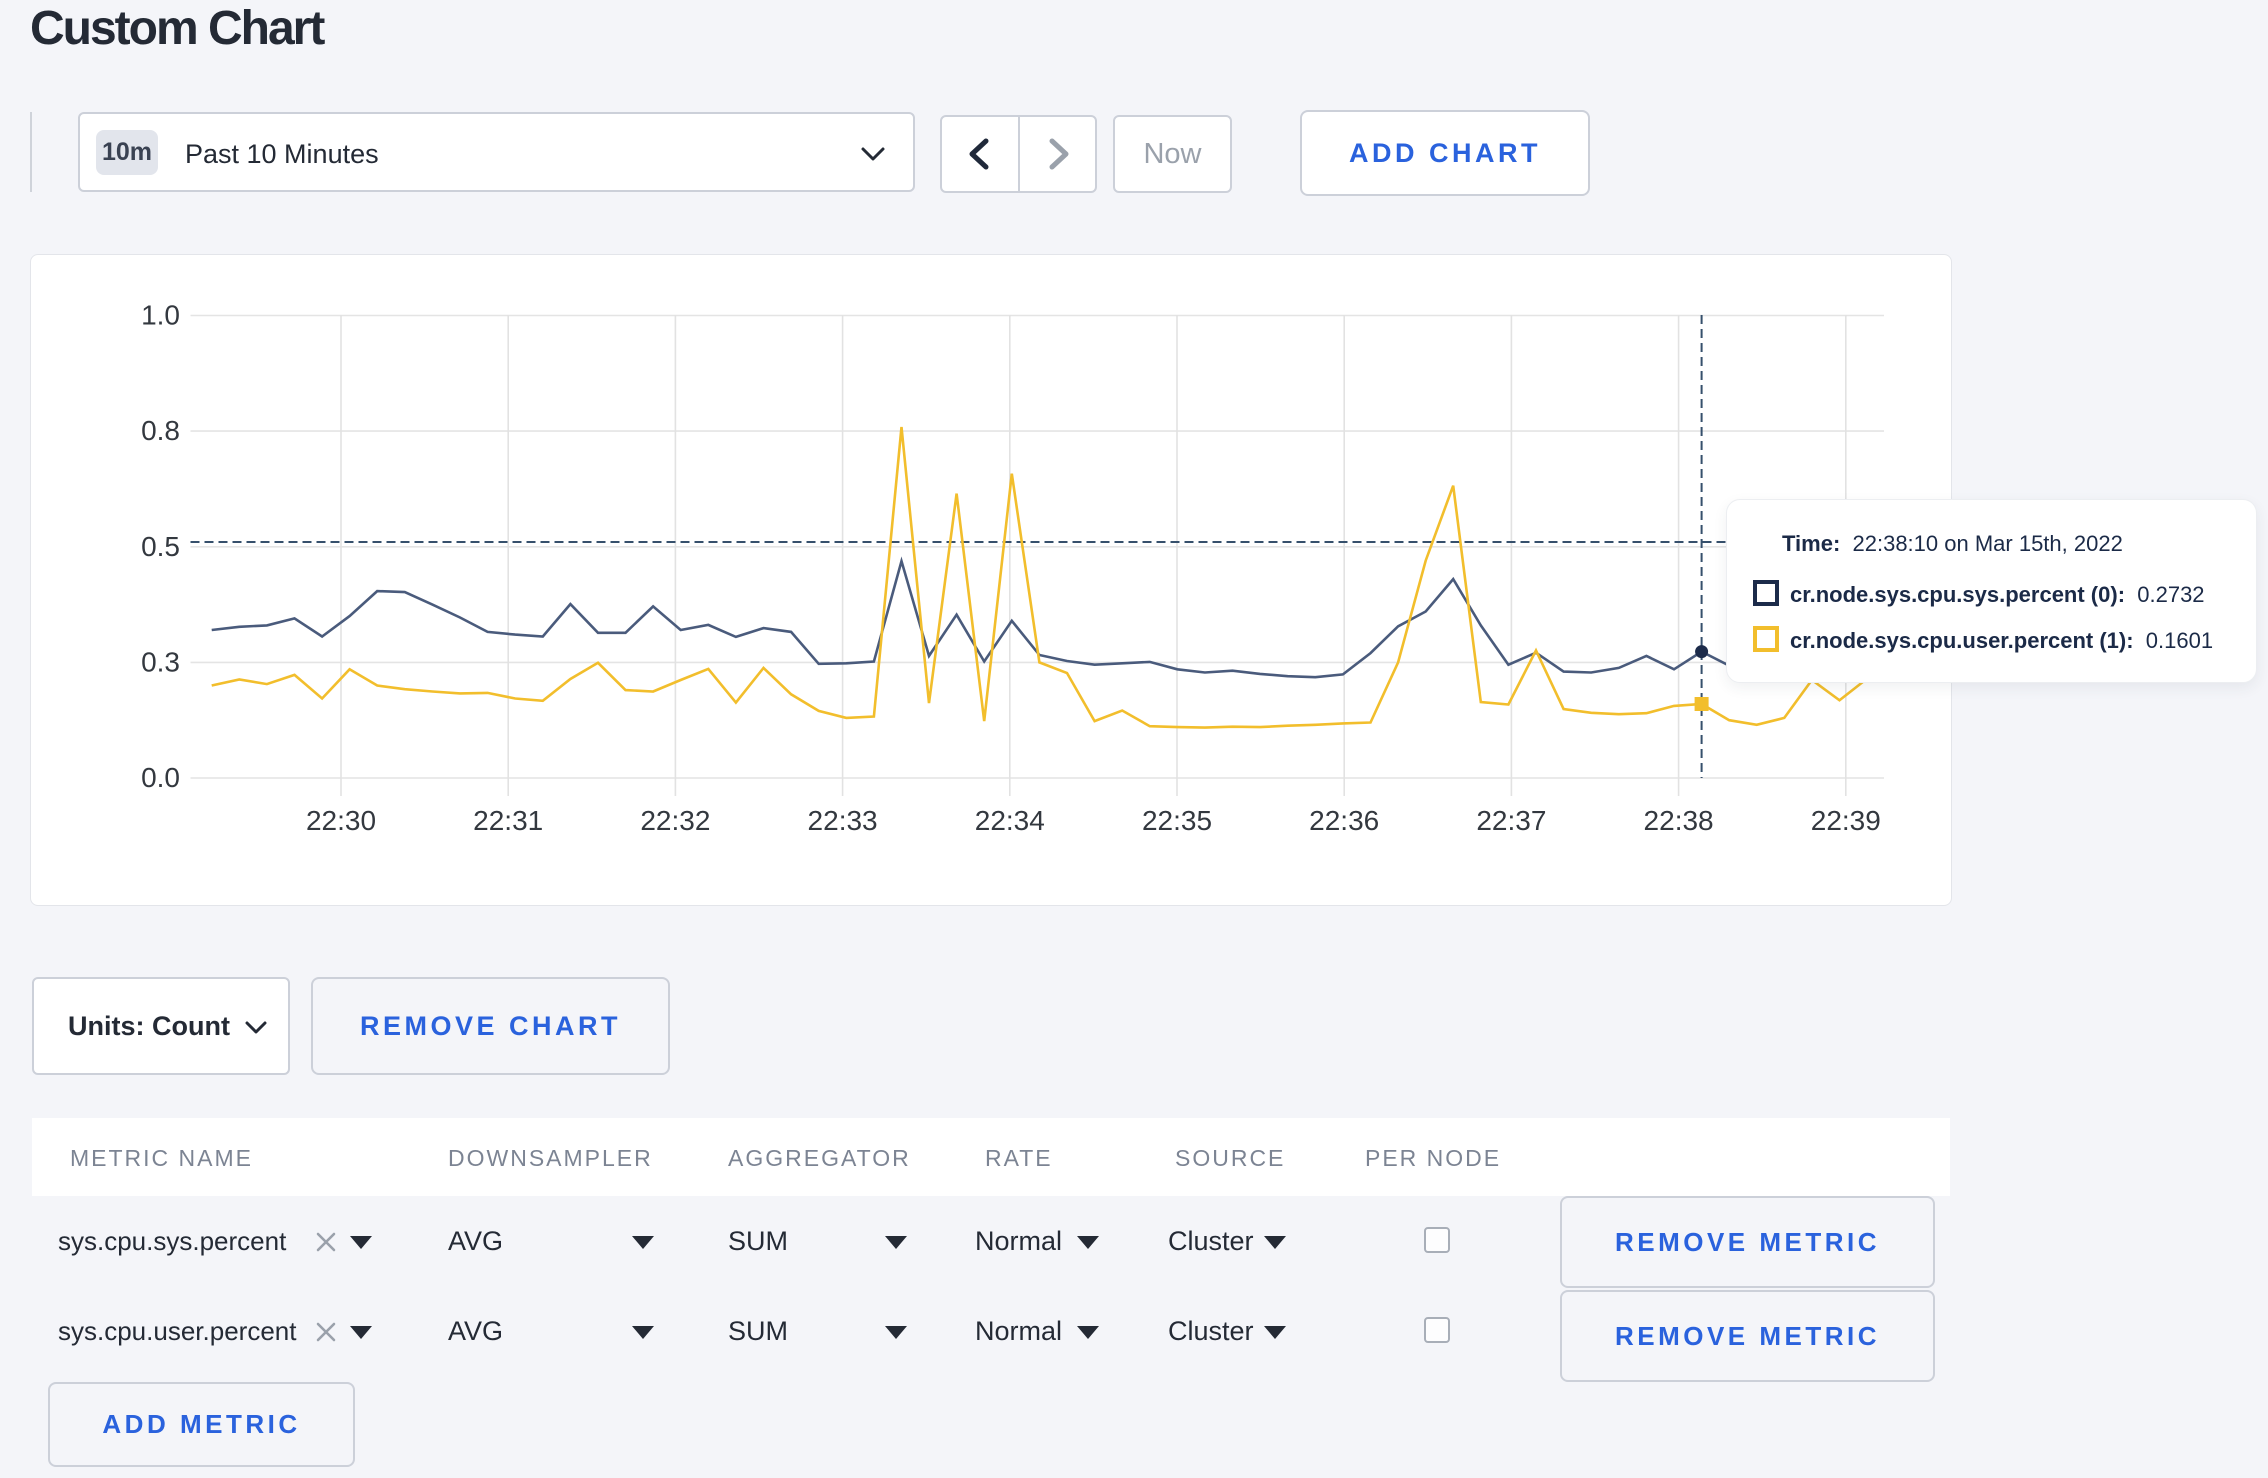 Image resolution: width=2268 pixels, height=1478 pixels. What do you see at coordinates (1344, 820) in the screenshot?
I see `svg-text: 22:36` at bounding box center [1344, 820].